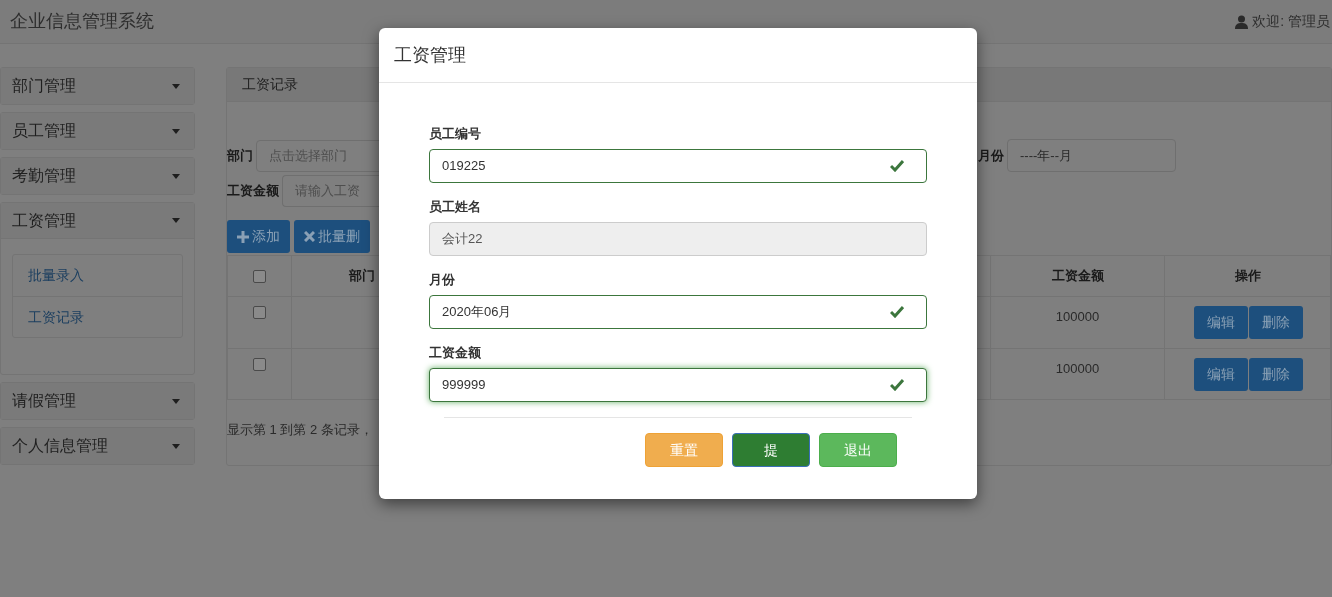 The image size is (1332, 597). What do you see at coordinates (442, 280) in the screenshot?
I see `field-label: 月份` at bounding box center [442, 280].